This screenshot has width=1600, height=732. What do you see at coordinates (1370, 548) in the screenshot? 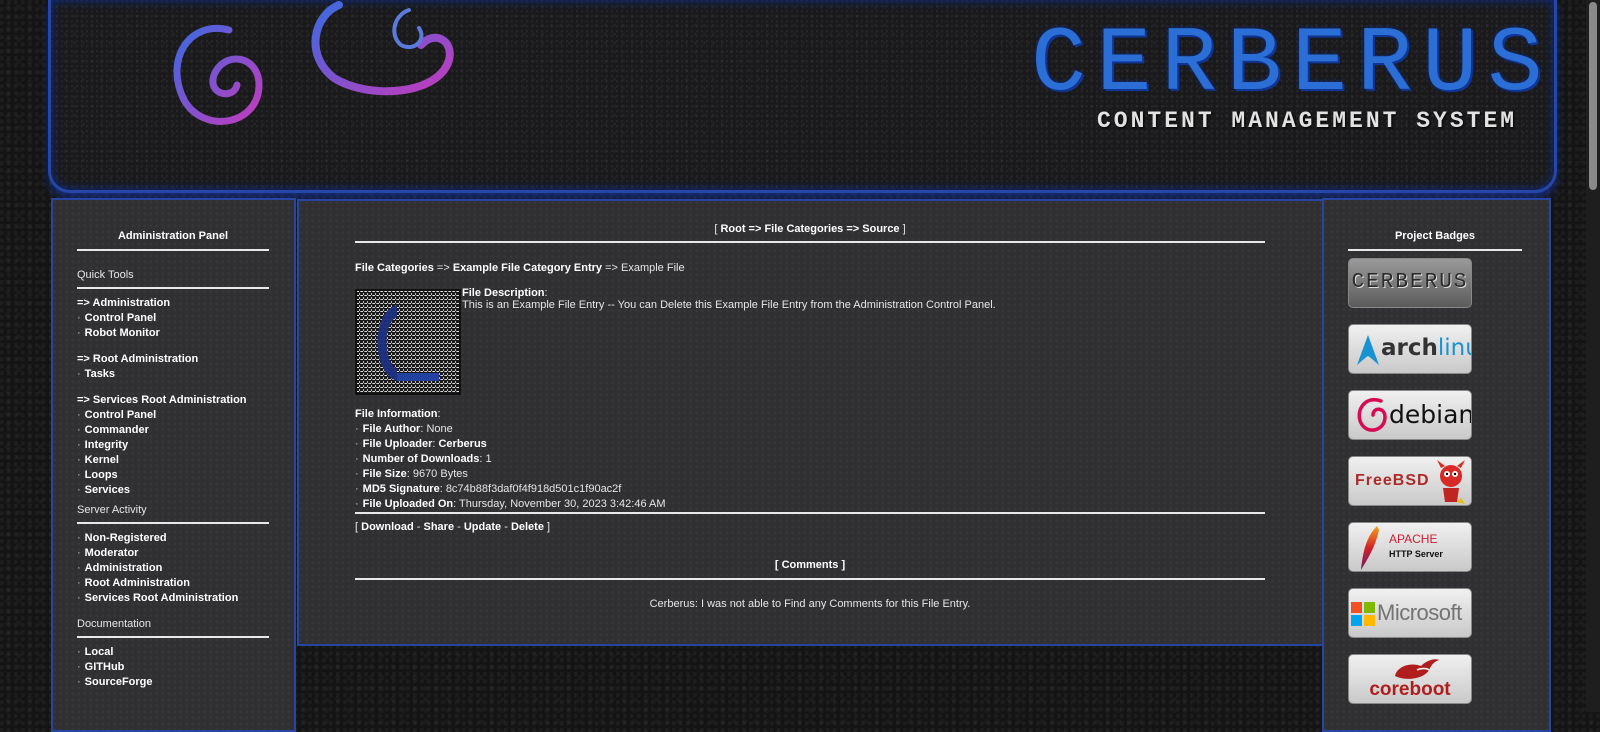
I see `apache-feather-icon` at bounding box center [1370, 548].